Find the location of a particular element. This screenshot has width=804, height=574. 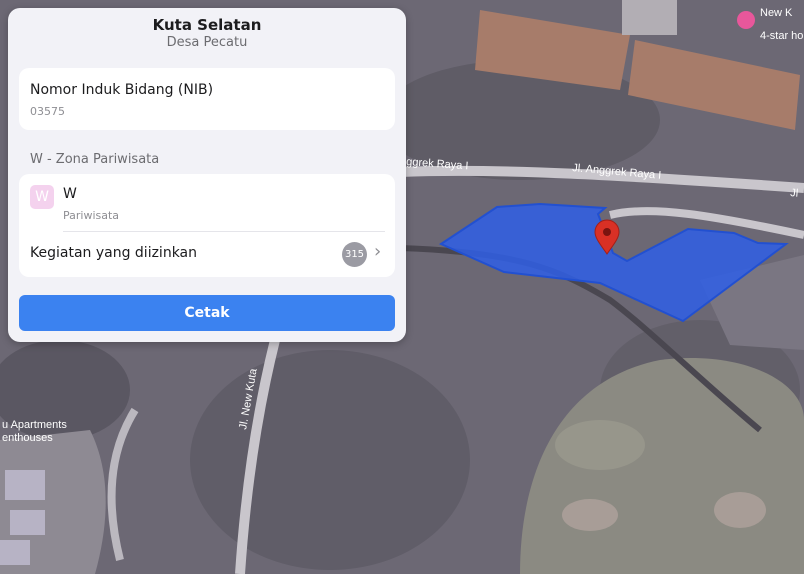

place-label: enthouses is located at coordinates (27, 438).